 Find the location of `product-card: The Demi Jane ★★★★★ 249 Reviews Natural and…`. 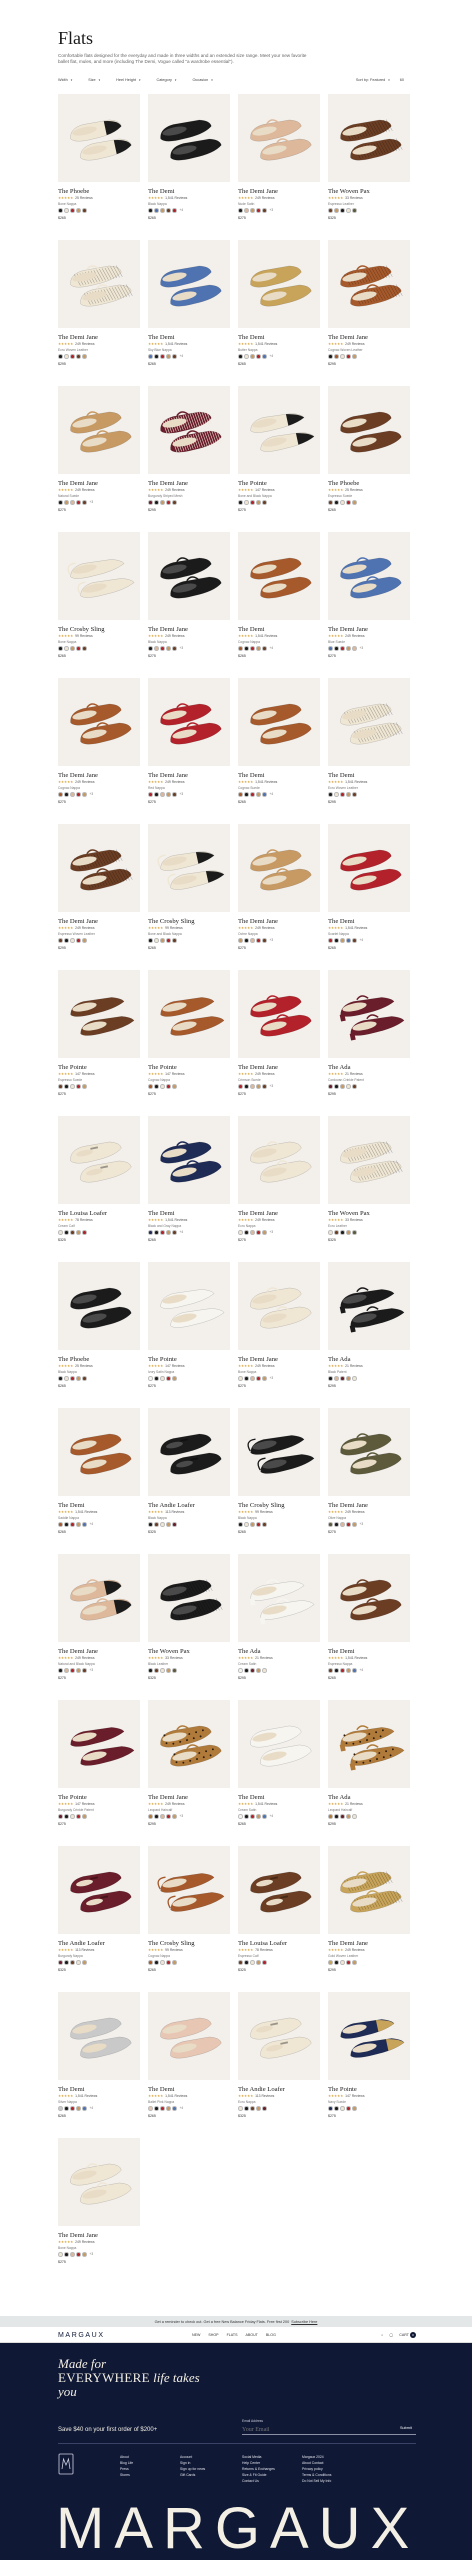

product-card: The Demi Jane ★★★★★ 249 Reviews Natural and… is located at coordinates (99, 1627).